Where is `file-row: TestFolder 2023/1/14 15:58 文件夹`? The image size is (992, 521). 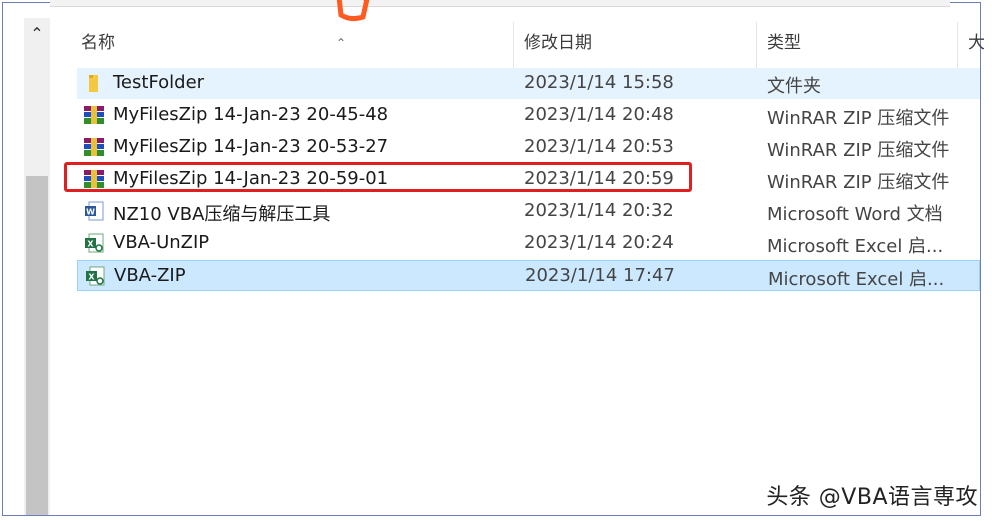
file-row: TestFolder 2023/1/14 15:58 文件夹 is located at coordinates (528, 83).